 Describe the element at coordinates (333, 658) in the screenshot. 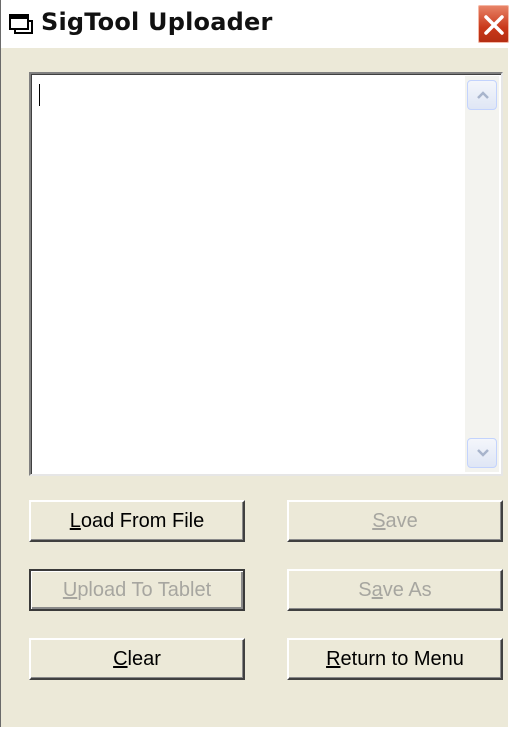

I see `return-to-menu-accel: R` at that location.